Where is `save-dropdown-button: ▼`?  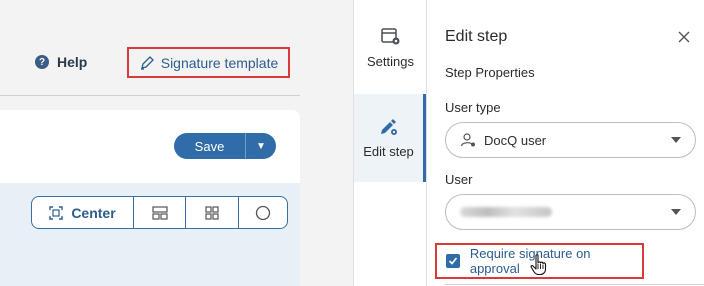
save-dropdown-button: ▼ is located at coordinates (261, 146).